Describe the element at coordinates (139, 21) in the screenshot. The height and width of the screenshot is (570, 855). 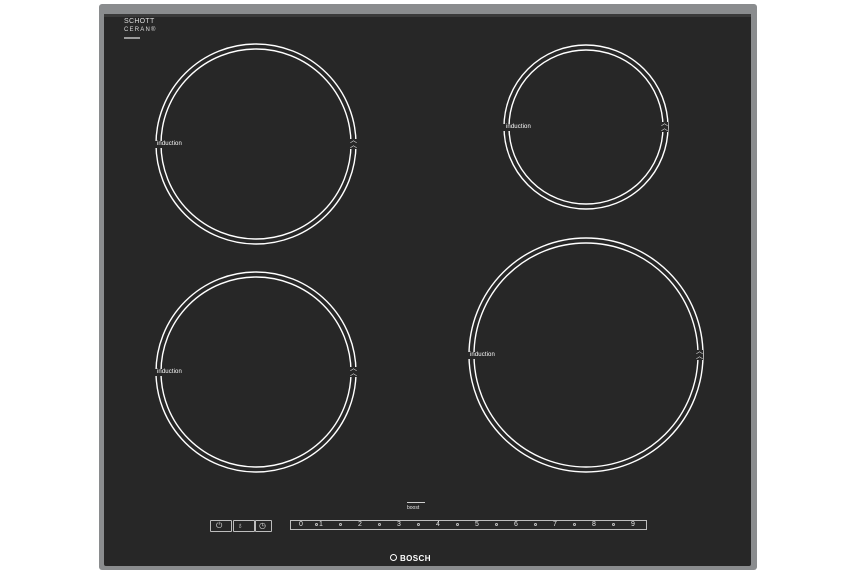
I see `logo-line-1: SCHOTT` at that location.